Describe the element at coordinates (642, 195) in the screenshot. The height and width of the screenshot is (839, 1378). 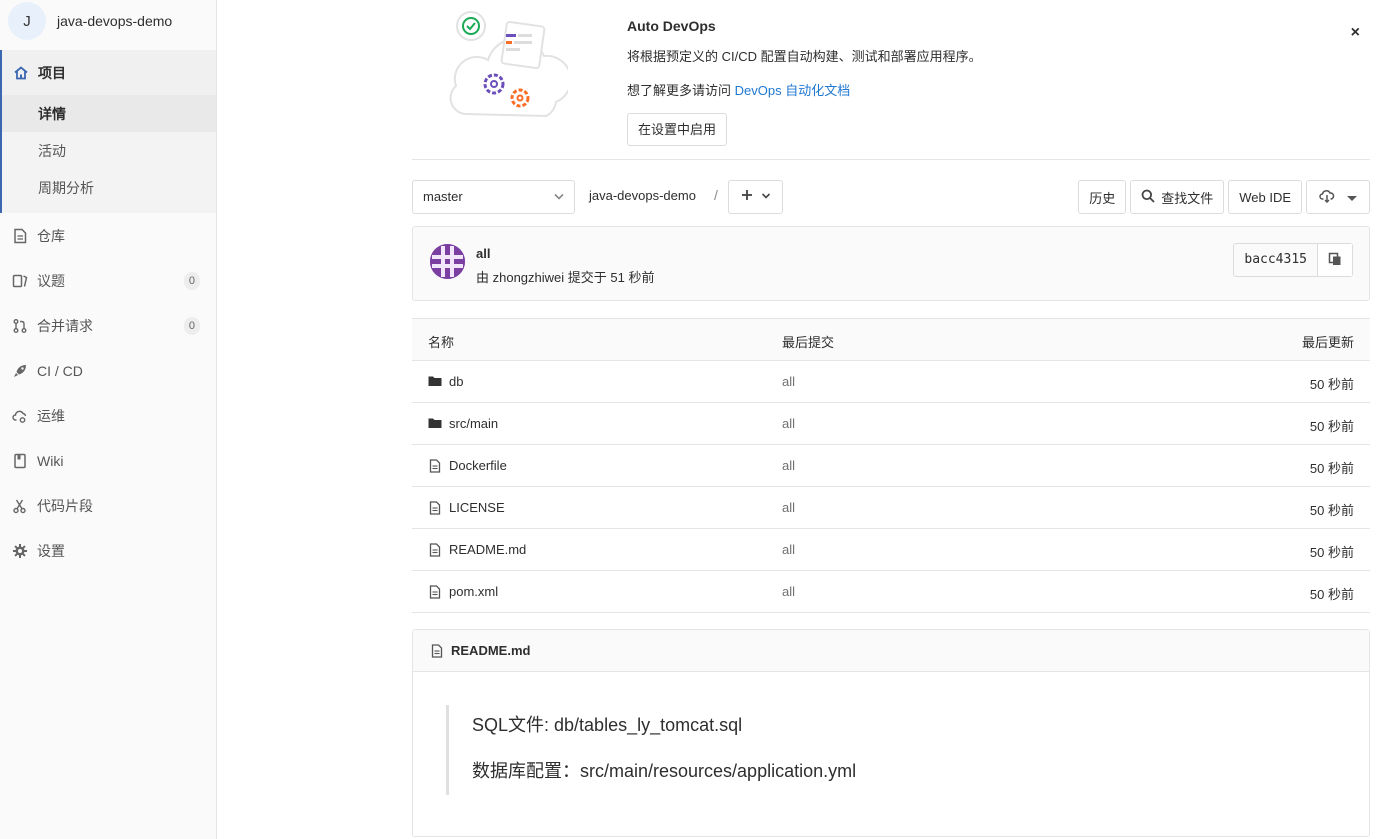
I see `breadcrumb-project-link: java-devops-demo` at that location.